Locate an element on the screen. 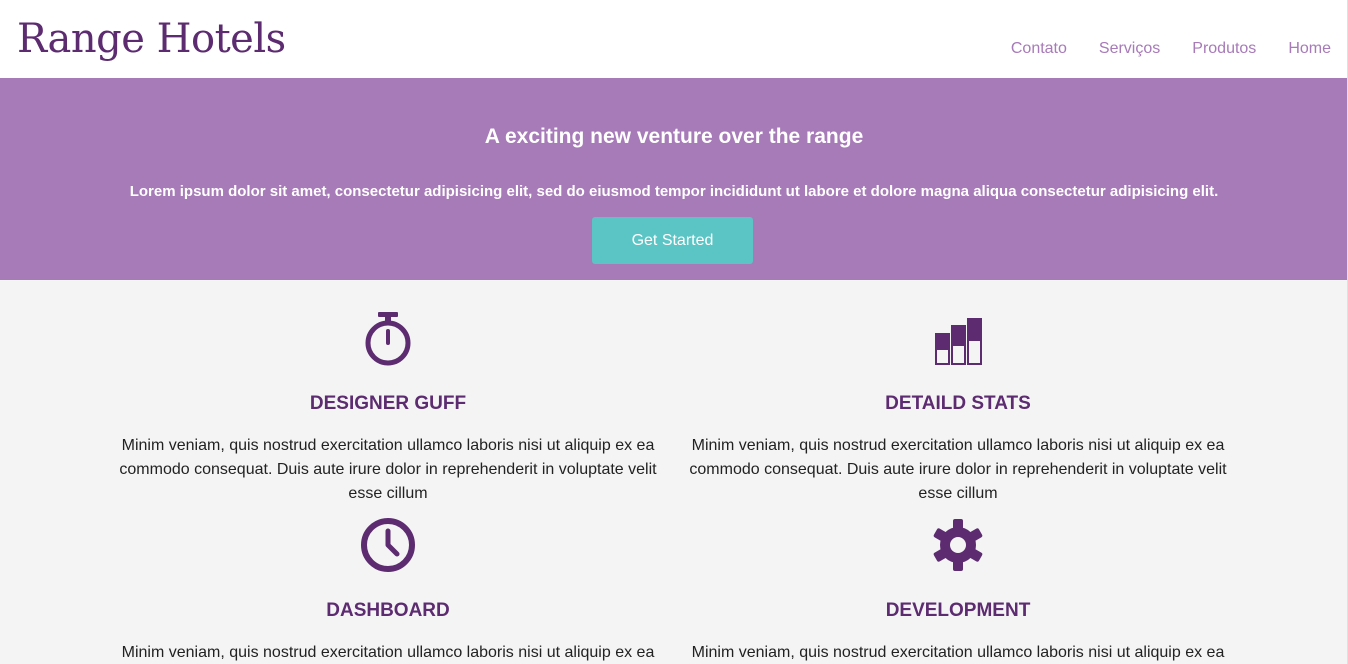 The height and width of the screenshot is (664, 1348). nav-link-produtos: Produtos is located at coordinates (1224, 49).